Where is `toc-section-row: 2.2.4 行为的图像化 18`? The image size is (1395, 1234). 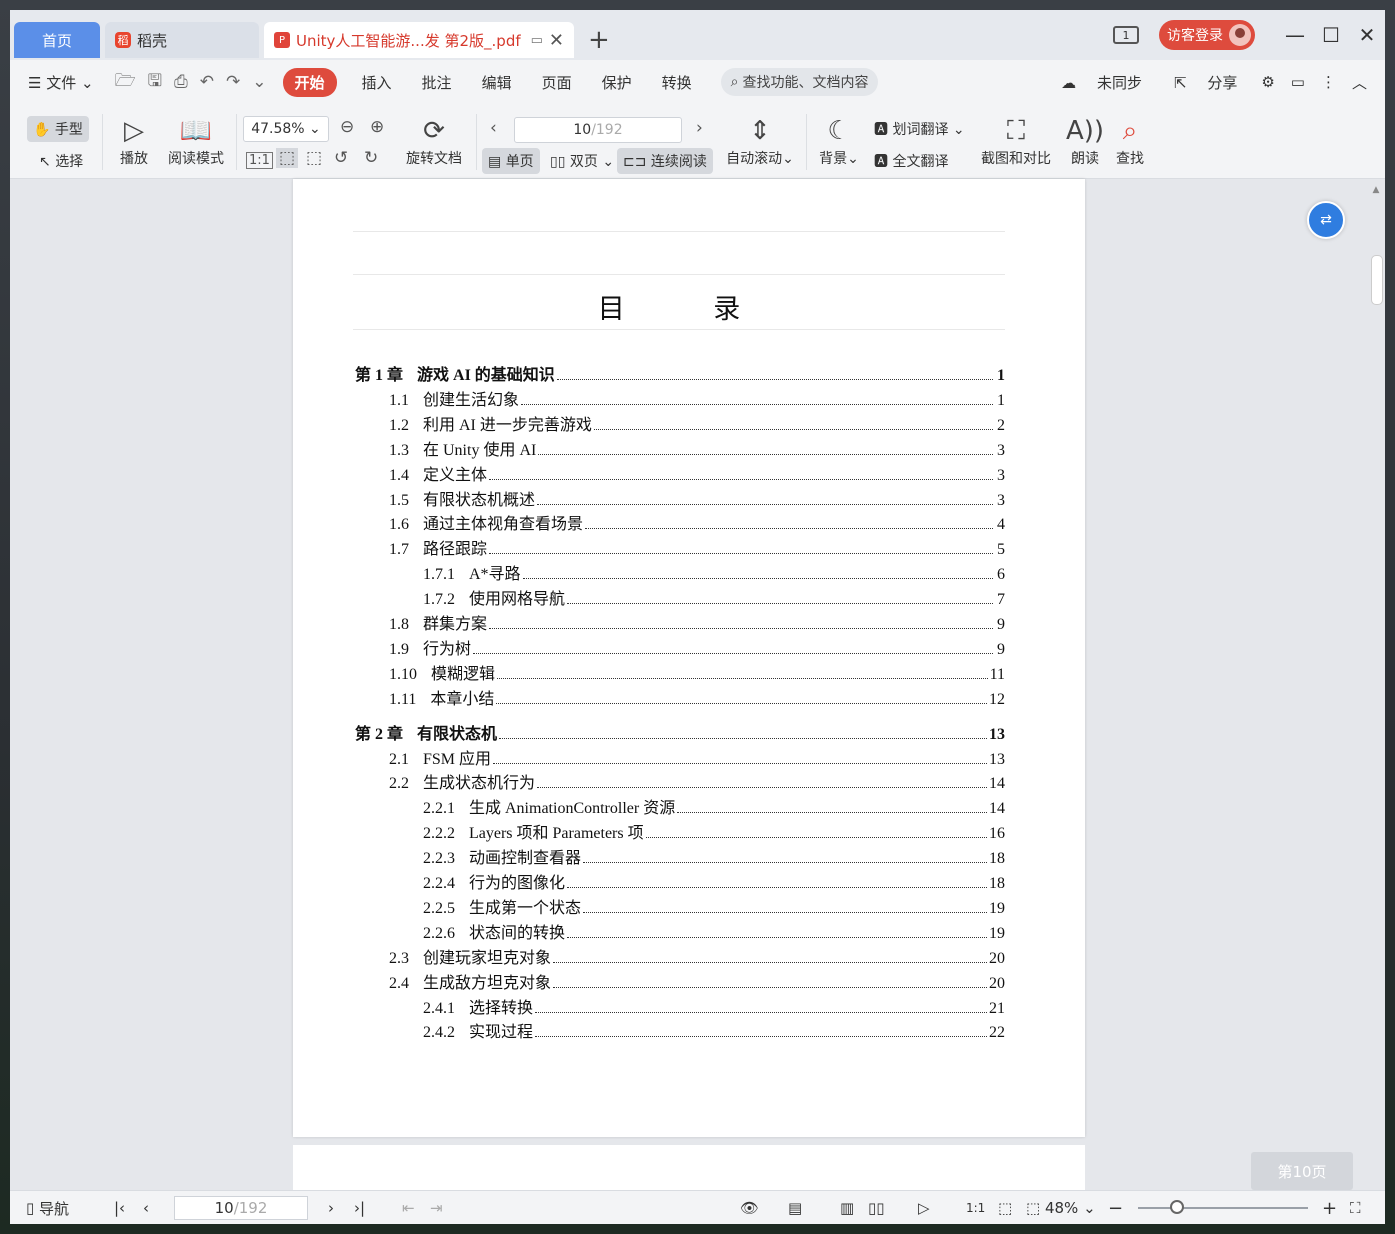 toc-section-row: 2.2.4 行为的图像化 18 is located at coordinates (680, 881).